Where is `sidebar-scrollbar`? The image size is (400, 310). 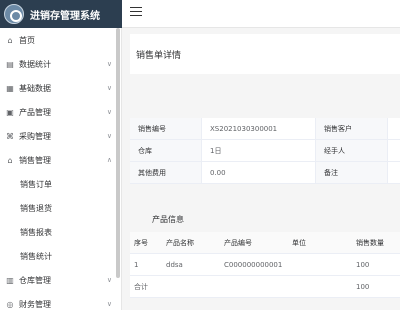 sidebar-scrollbar is located at coordinates (118, 153).